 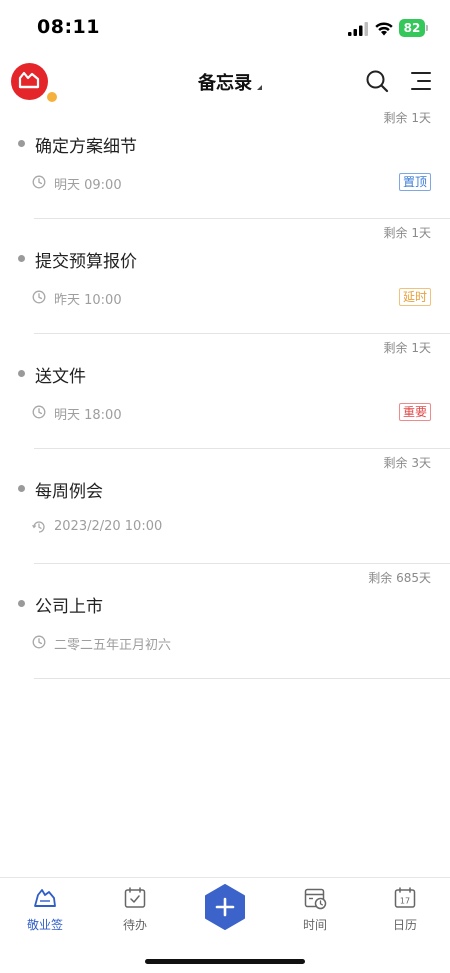 What do you see at coordinates (69, 492) in the screenshot?
I see `memo-title: 每周例会` at bounding box center [69, 492].